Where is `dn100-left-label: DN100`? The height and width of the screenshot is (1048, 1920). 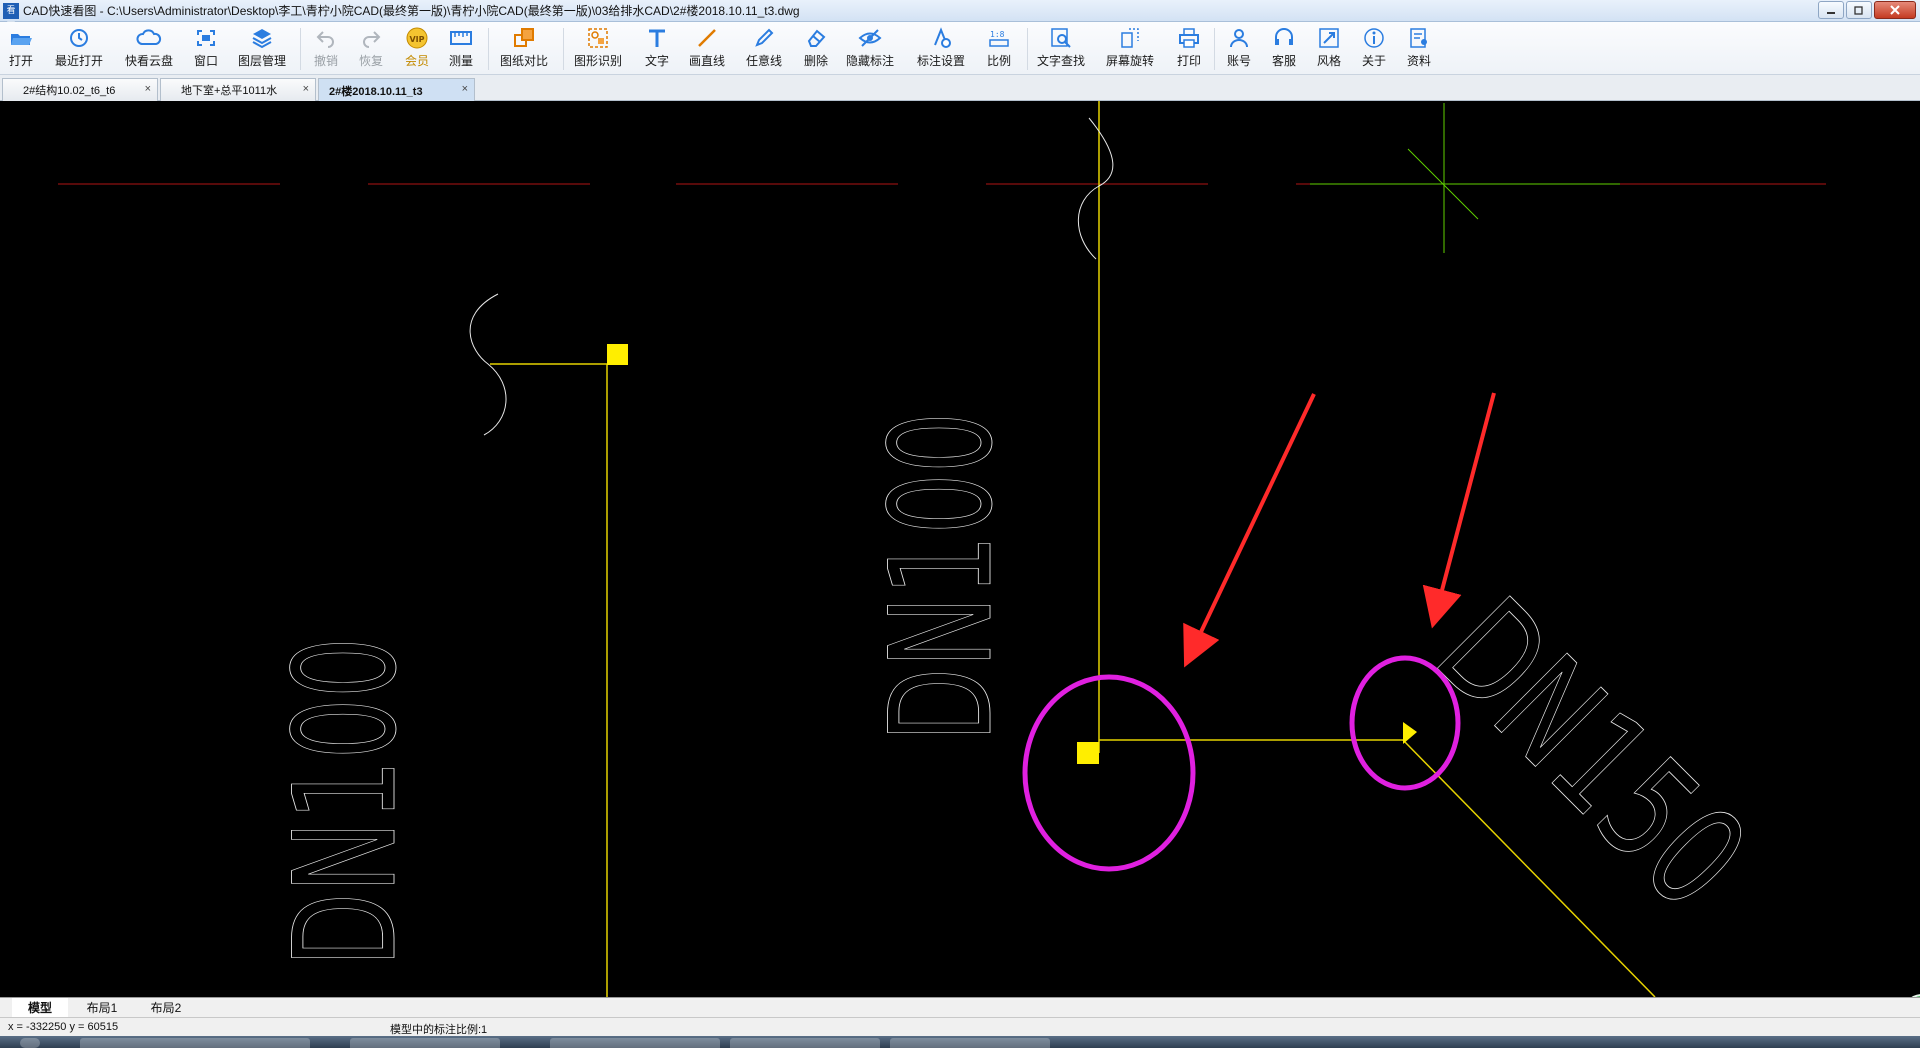
dn100-left-label: DN100 is located at coordinates (346, 801).